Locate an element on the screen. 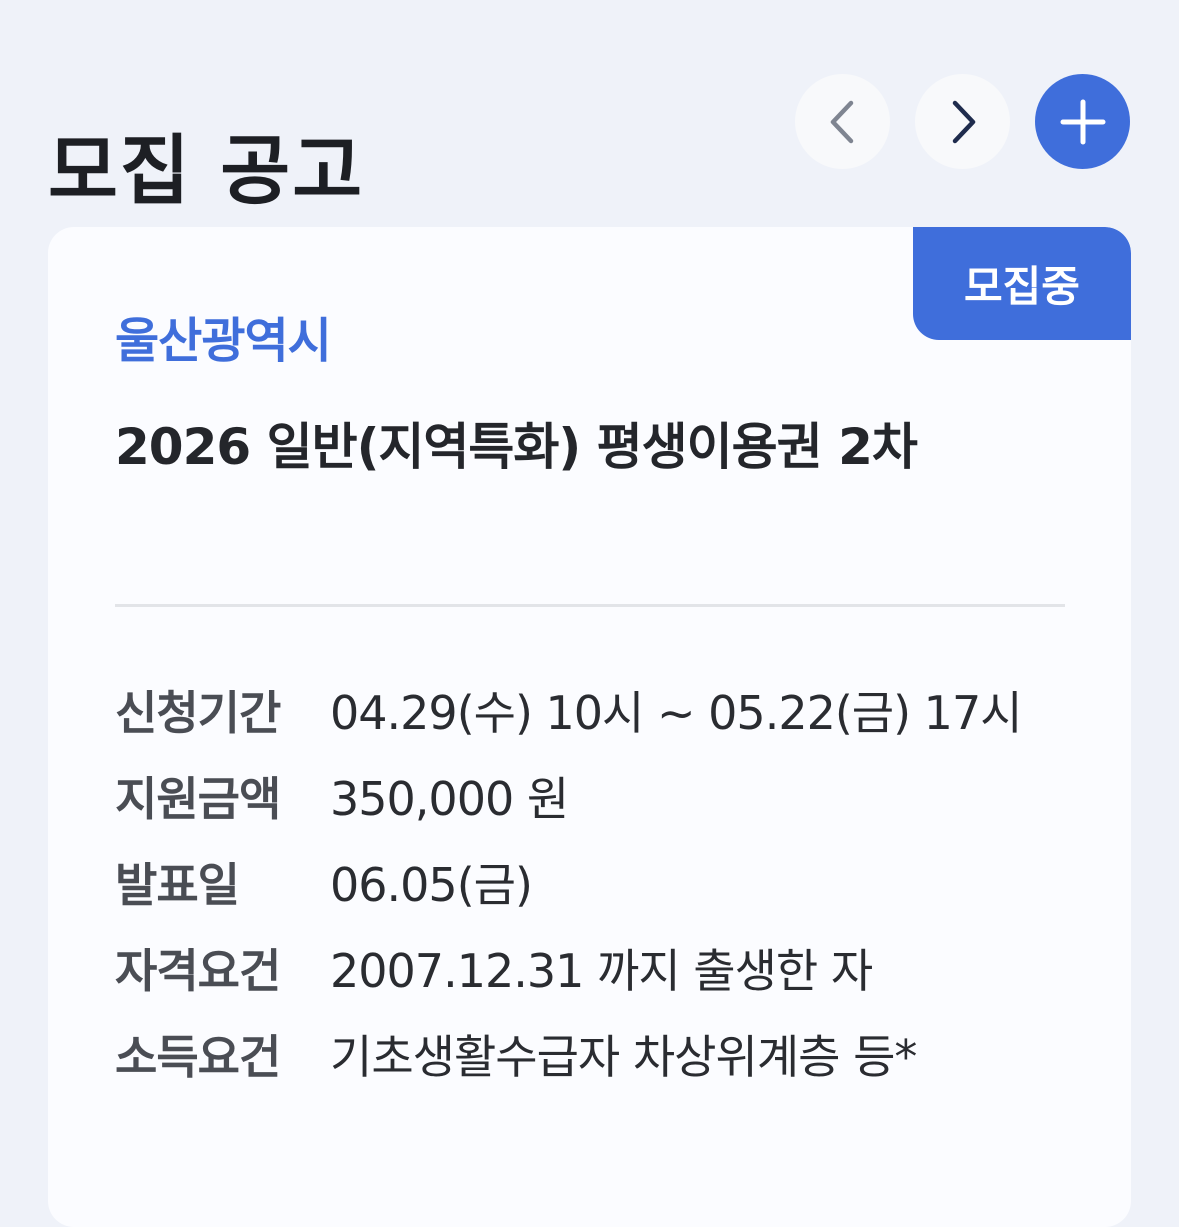 This screenshot has width=1179, height=1227. prev-button is located at coordinates (842, 121).